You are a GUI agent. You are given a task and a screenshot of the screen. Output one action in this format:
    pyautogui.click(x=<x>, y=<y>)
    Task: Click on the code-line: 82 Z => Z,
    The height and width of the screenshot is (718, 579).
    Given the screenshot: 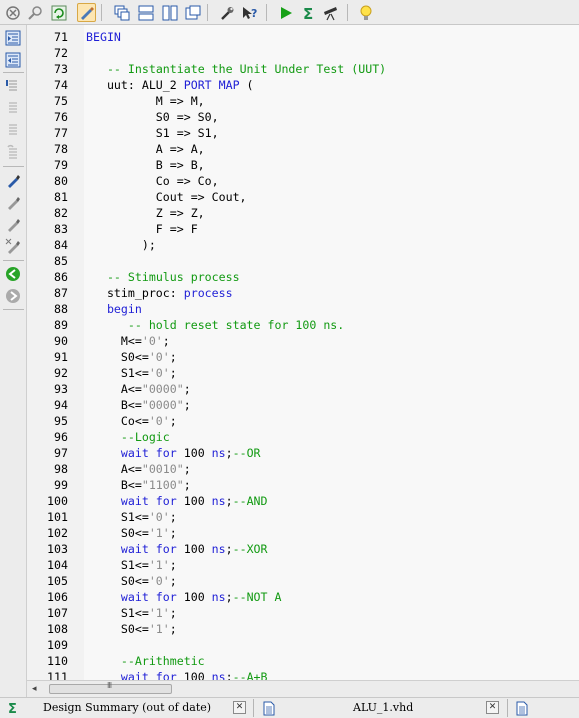 What is the action you would take?
    pyautogui.click(x=303, y=213)
    